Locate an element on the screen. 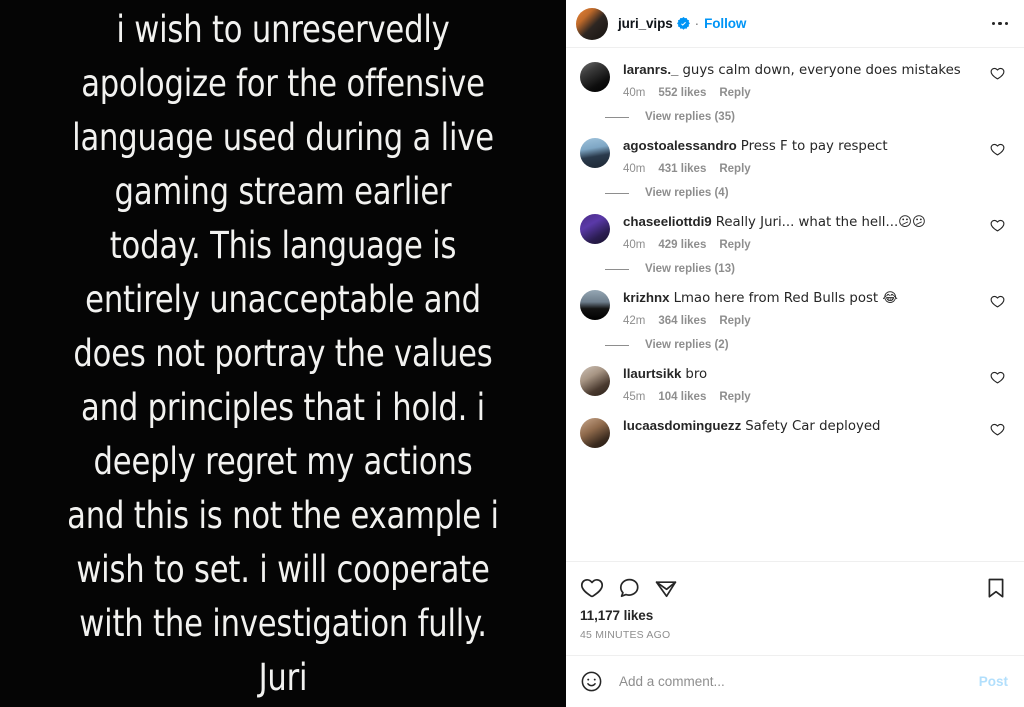 This screenshot has height=707, width=1024. author-username: juri_vips is located at coordinates (645, 23).